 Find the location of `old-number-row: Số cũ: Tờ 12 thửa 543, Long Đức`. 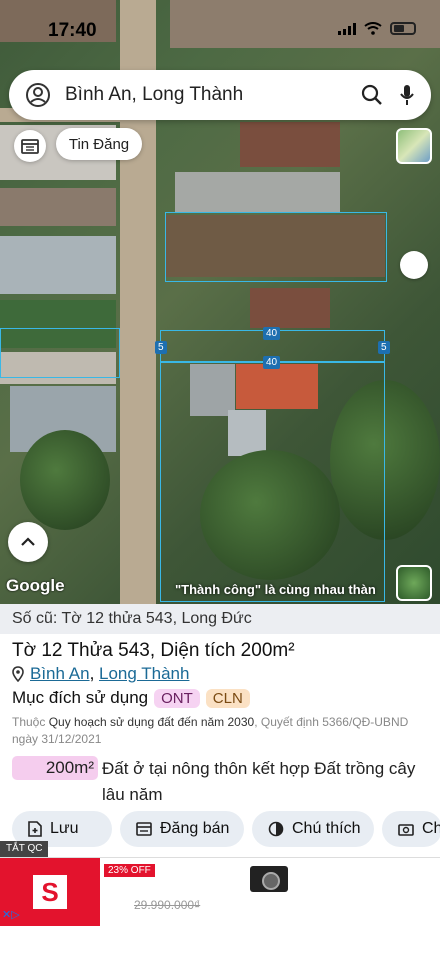

old-number-row: Số cũ: Tờ 12 thửa 543, Long Đức is located at coordinates (220, 619).